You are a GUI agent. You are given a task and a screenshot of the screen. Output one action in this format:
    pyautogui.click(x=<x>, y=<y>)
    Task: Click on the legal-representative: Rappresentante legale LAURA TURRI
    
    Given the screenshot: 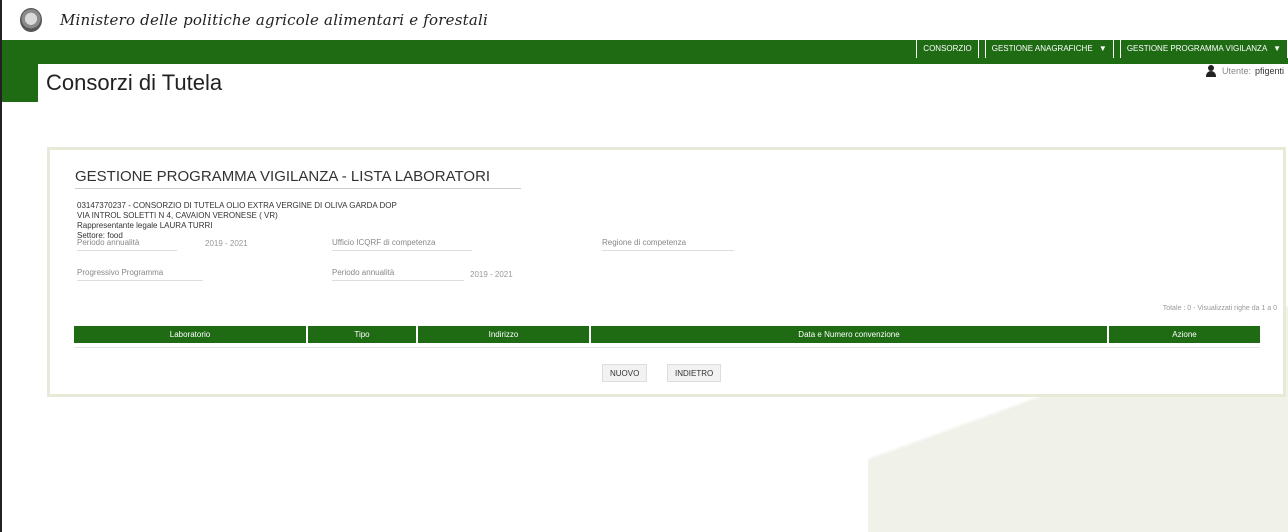 What is the action you would take?
    pyautogui.click(x=145, y=225)
    